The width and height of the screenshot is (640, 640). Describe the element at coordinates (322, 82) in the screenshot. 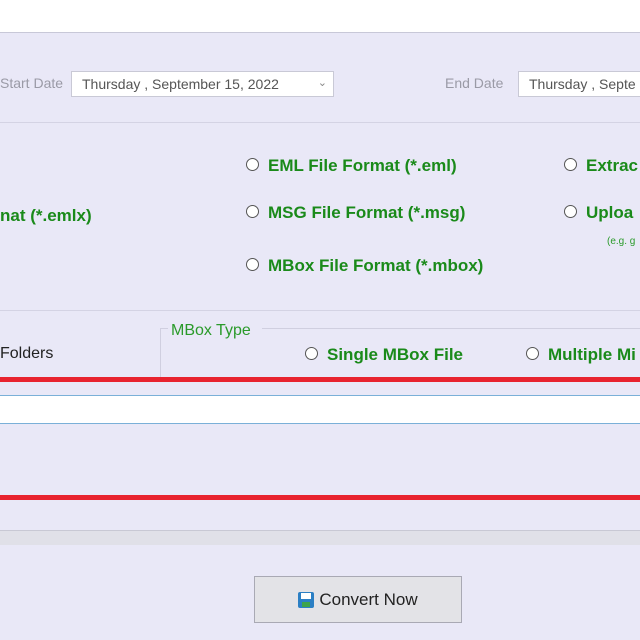

I see `chevron-down-icon: ⌄` at that location.